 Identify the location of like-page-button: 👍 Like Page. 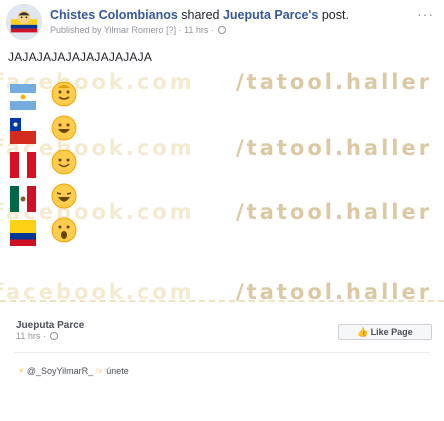
(385, 332).